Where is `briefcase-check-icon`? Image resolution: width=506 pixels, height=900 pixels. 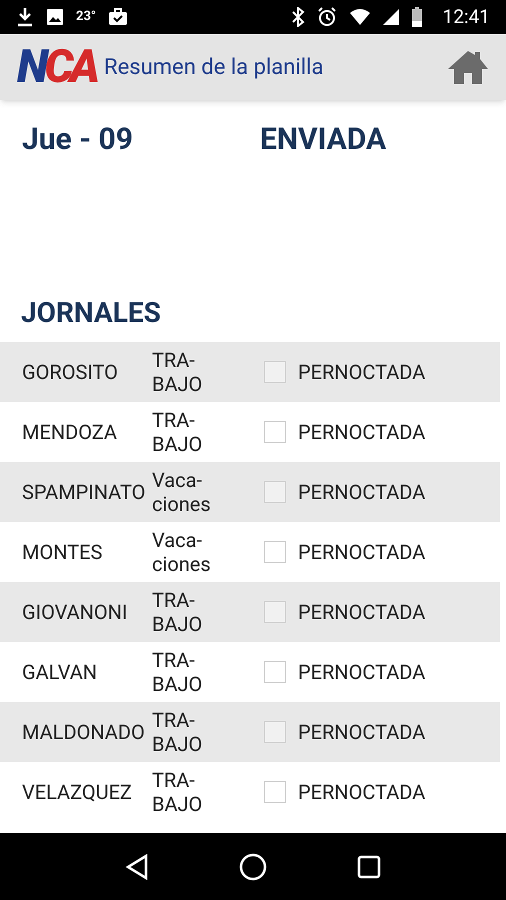 briefcase-check-icon is located at coordinates (118, 17).